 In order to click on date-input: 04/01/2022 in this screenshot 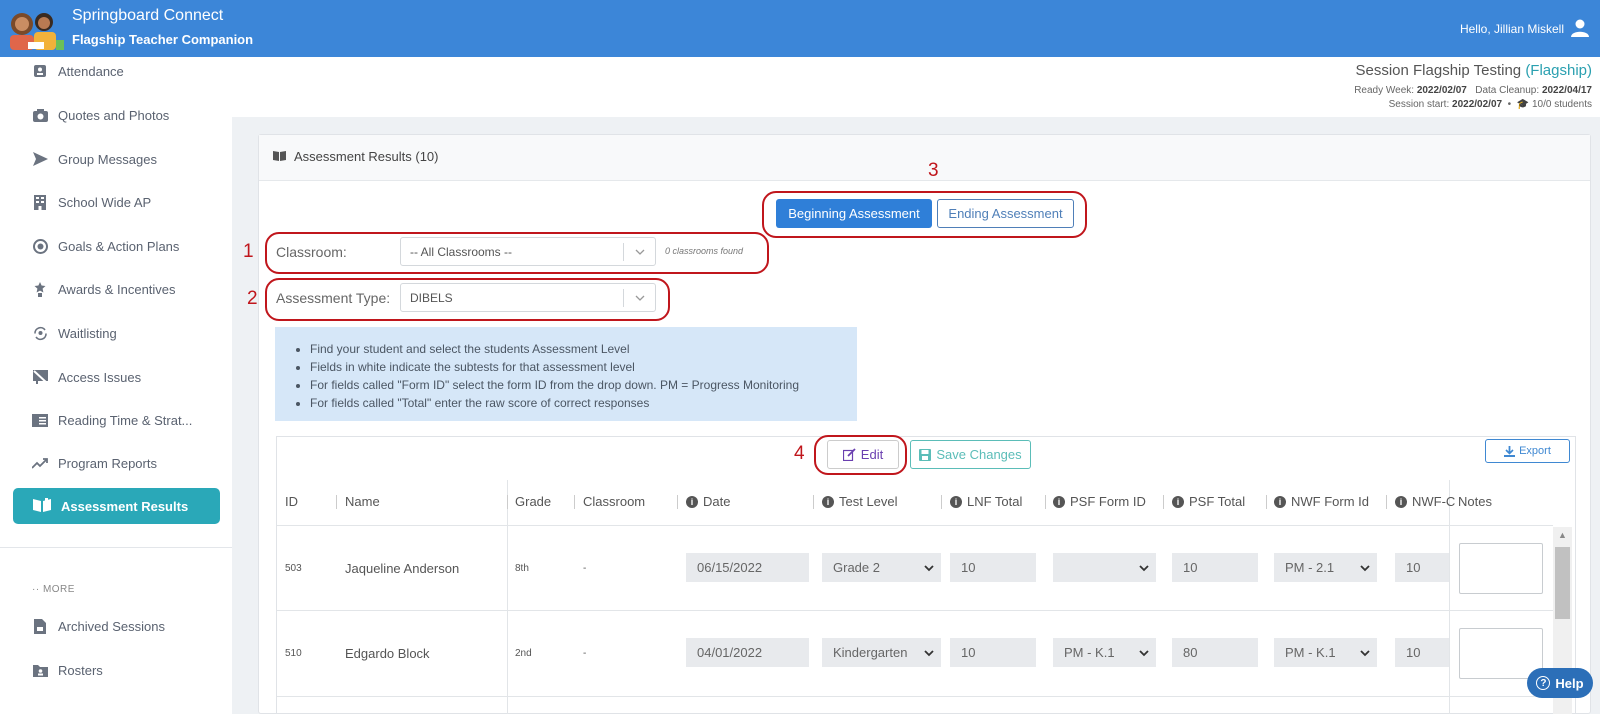, I will do `click(747, 652)`.